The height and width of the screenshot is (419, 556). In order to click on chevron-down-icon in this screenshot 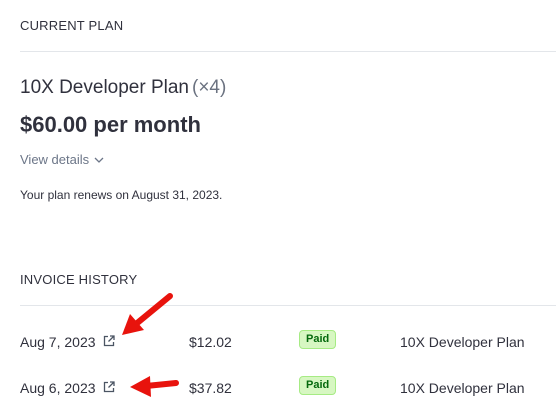, I will do `click(99, 159)`.